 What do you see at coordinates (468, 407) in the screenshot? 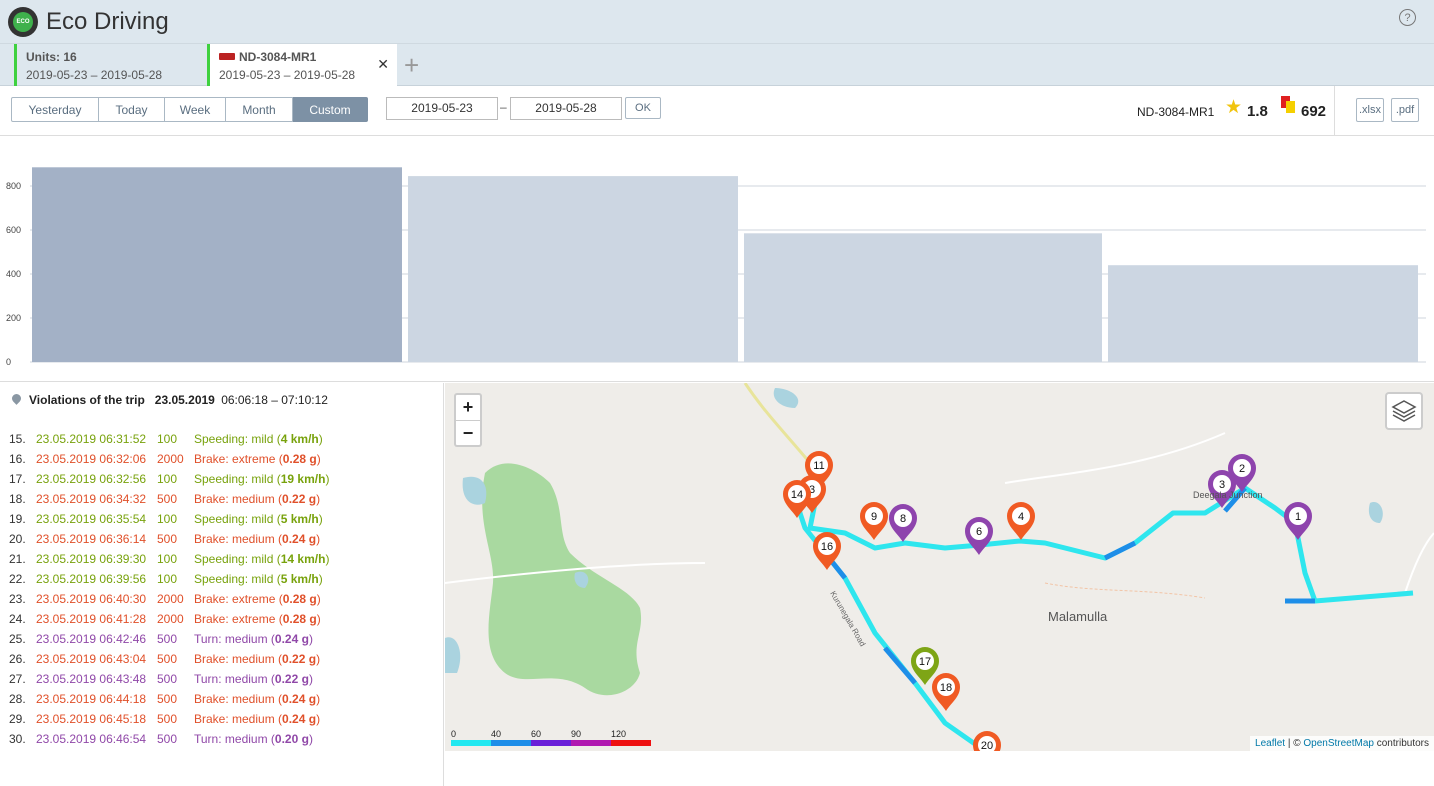
I see `zoom-in-button: +` at bounding box center [468, 407].